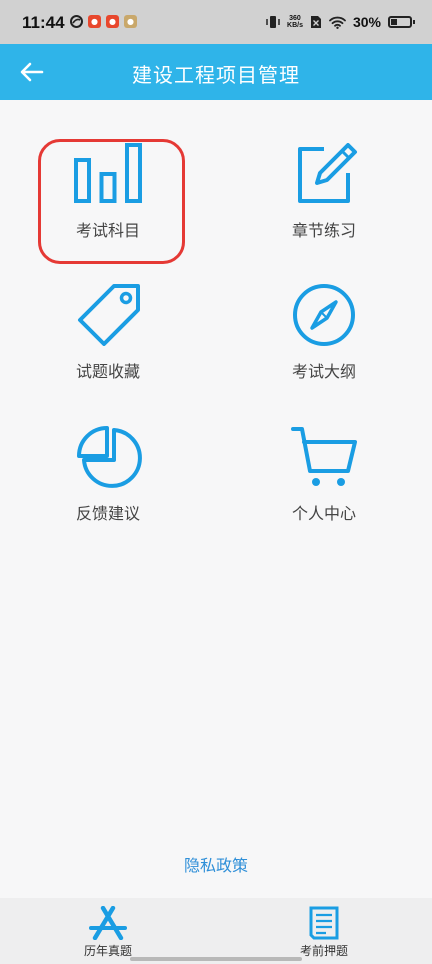  Describe the element at coordinates (111, 201) in the screenshot. I see `highlight-frame` at that location.